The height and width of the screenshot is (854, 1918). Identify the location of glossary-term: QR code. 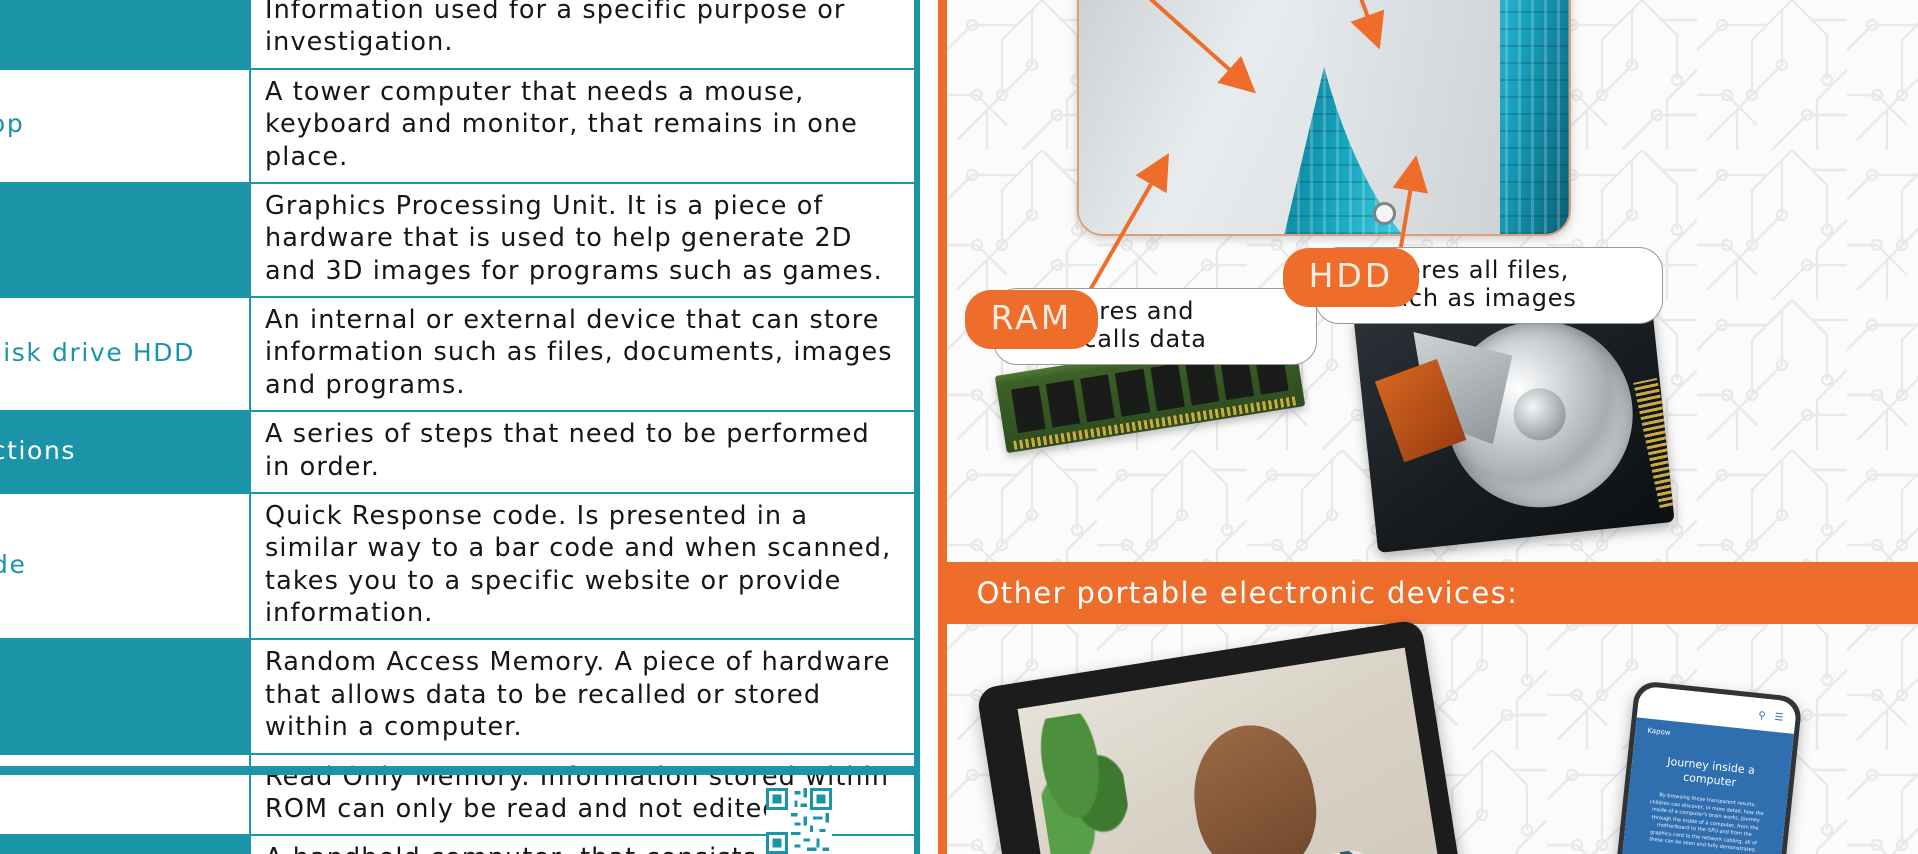
(125, 566).